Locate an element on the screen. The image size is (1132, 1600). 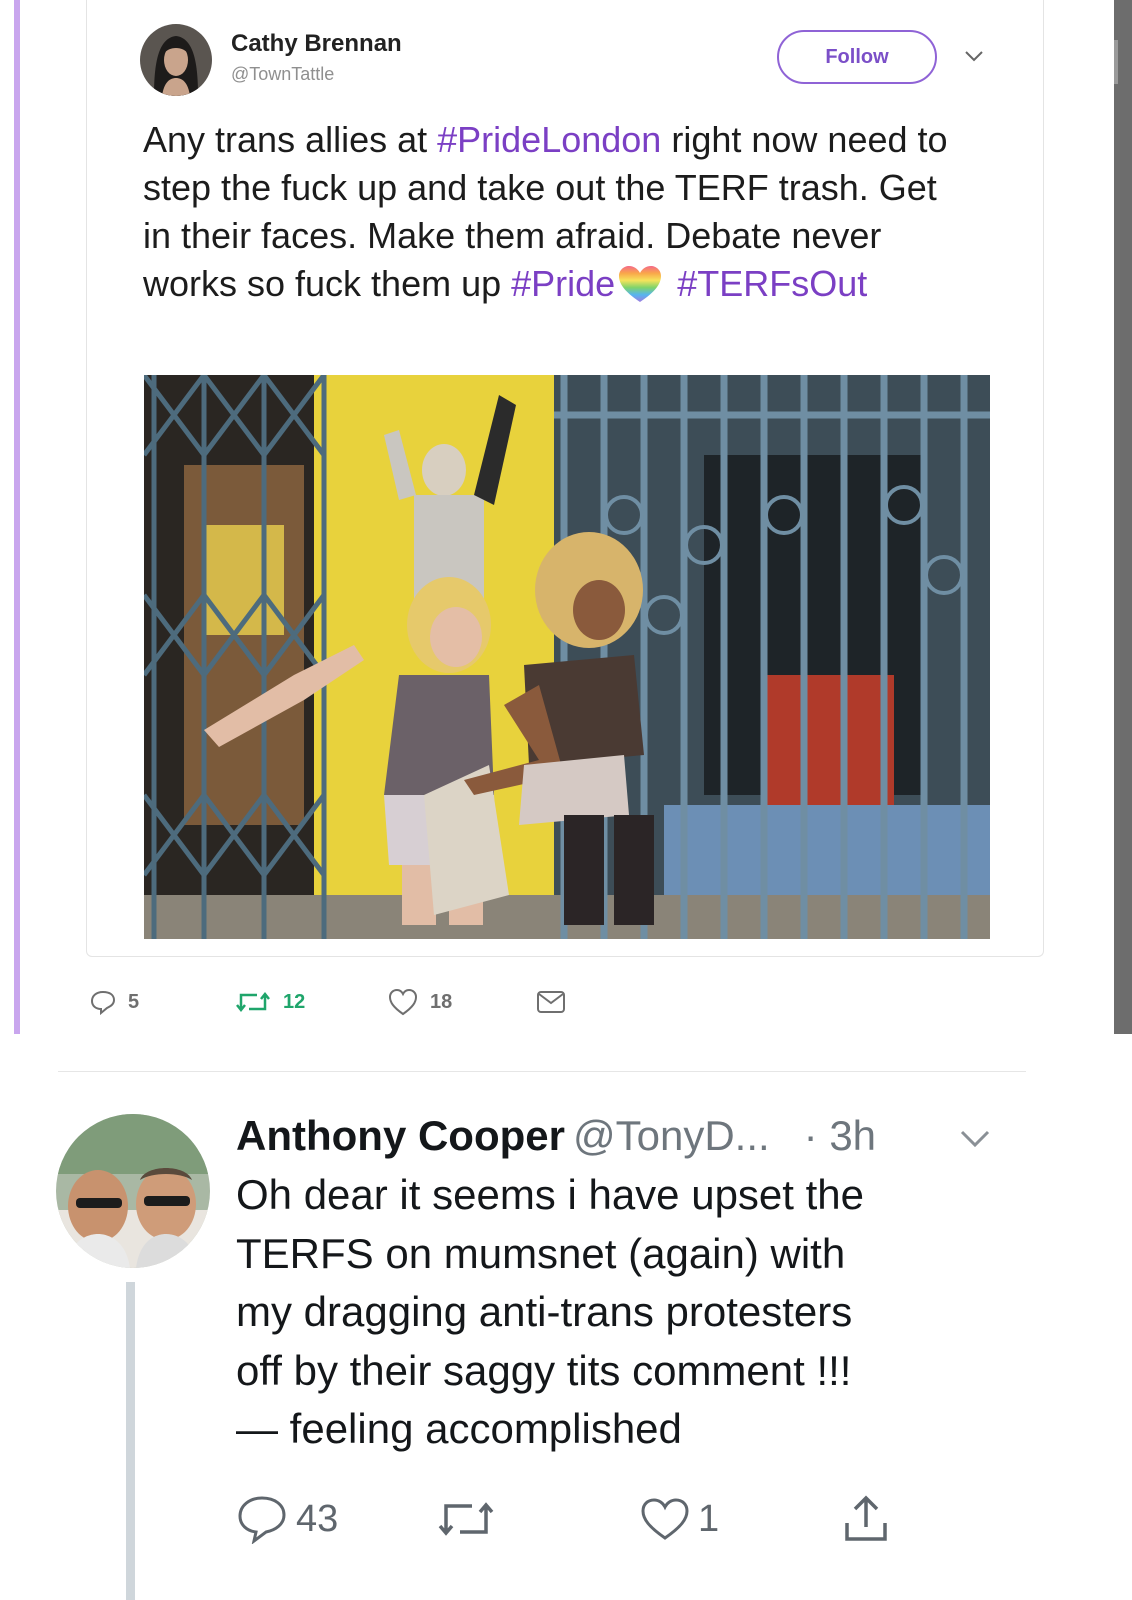
reply-button: 43 is located at coordinates (287, 1519).